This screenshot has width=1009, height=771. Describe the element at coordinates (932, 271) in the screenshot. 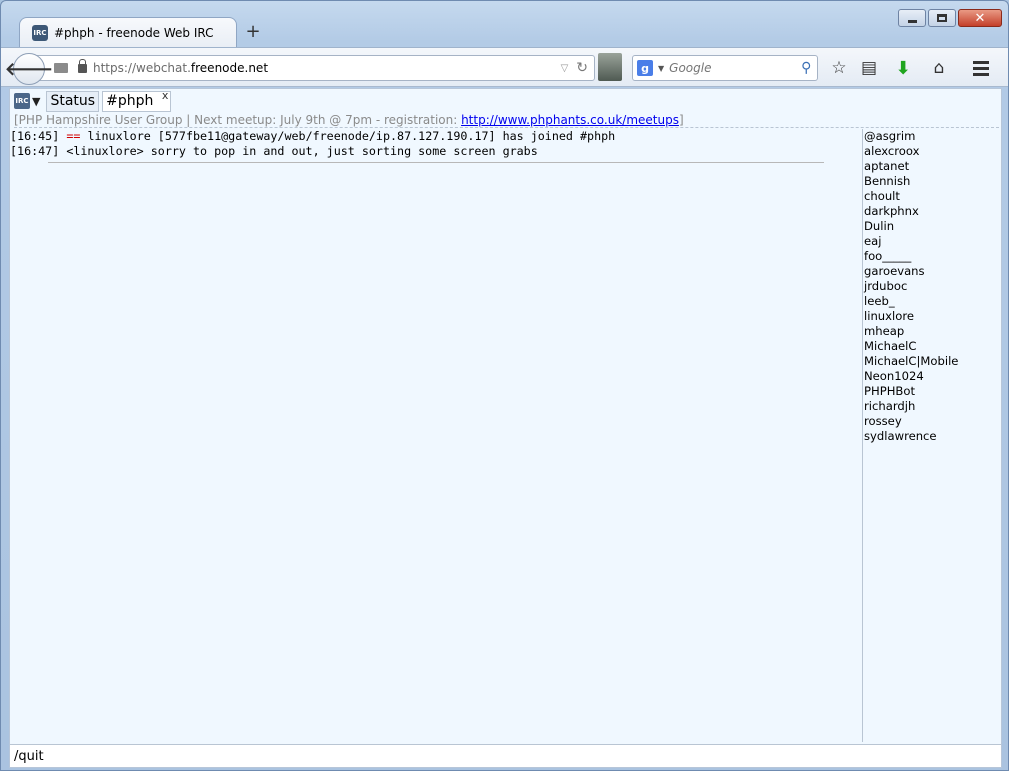

I see `nick-item: garoevans` at that location.